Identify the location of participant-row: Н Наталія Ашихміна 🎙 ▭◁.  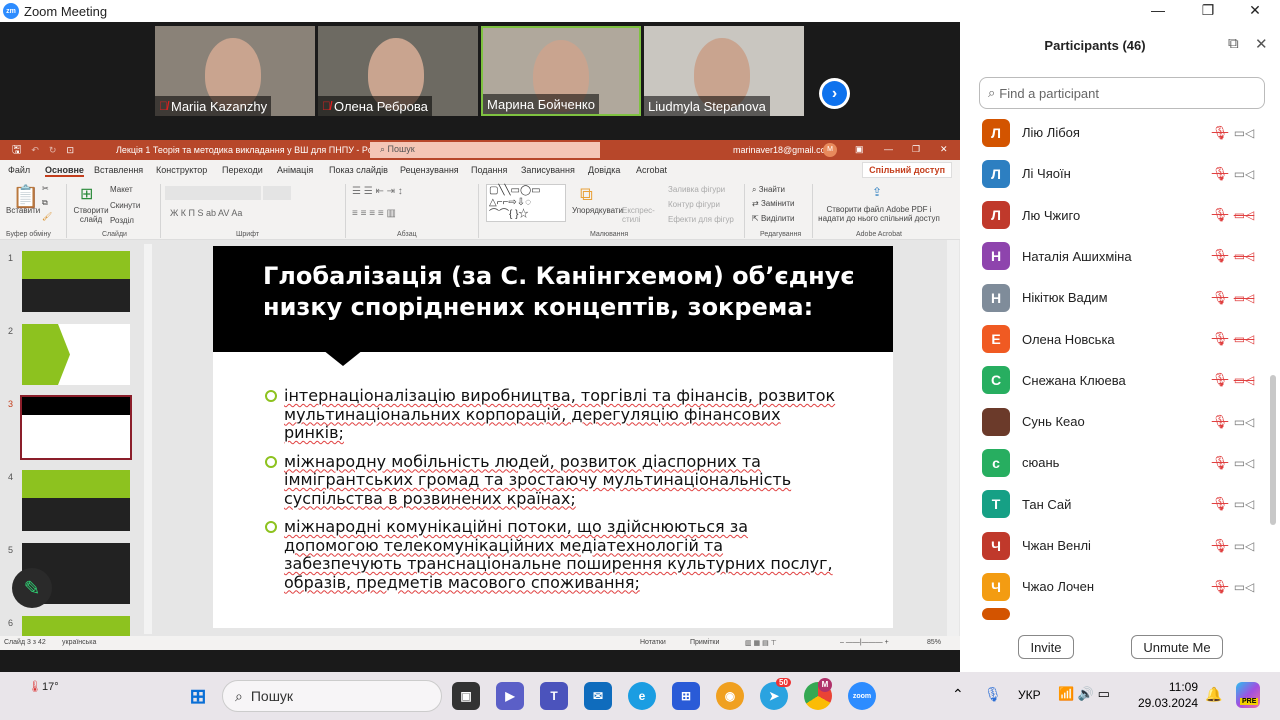
(1115, 256).